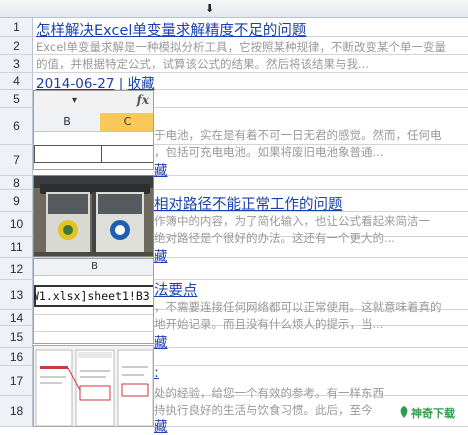  Describe the element at coordinates (16, 411) in the screenshot. I see `row-number: 18` at that location.